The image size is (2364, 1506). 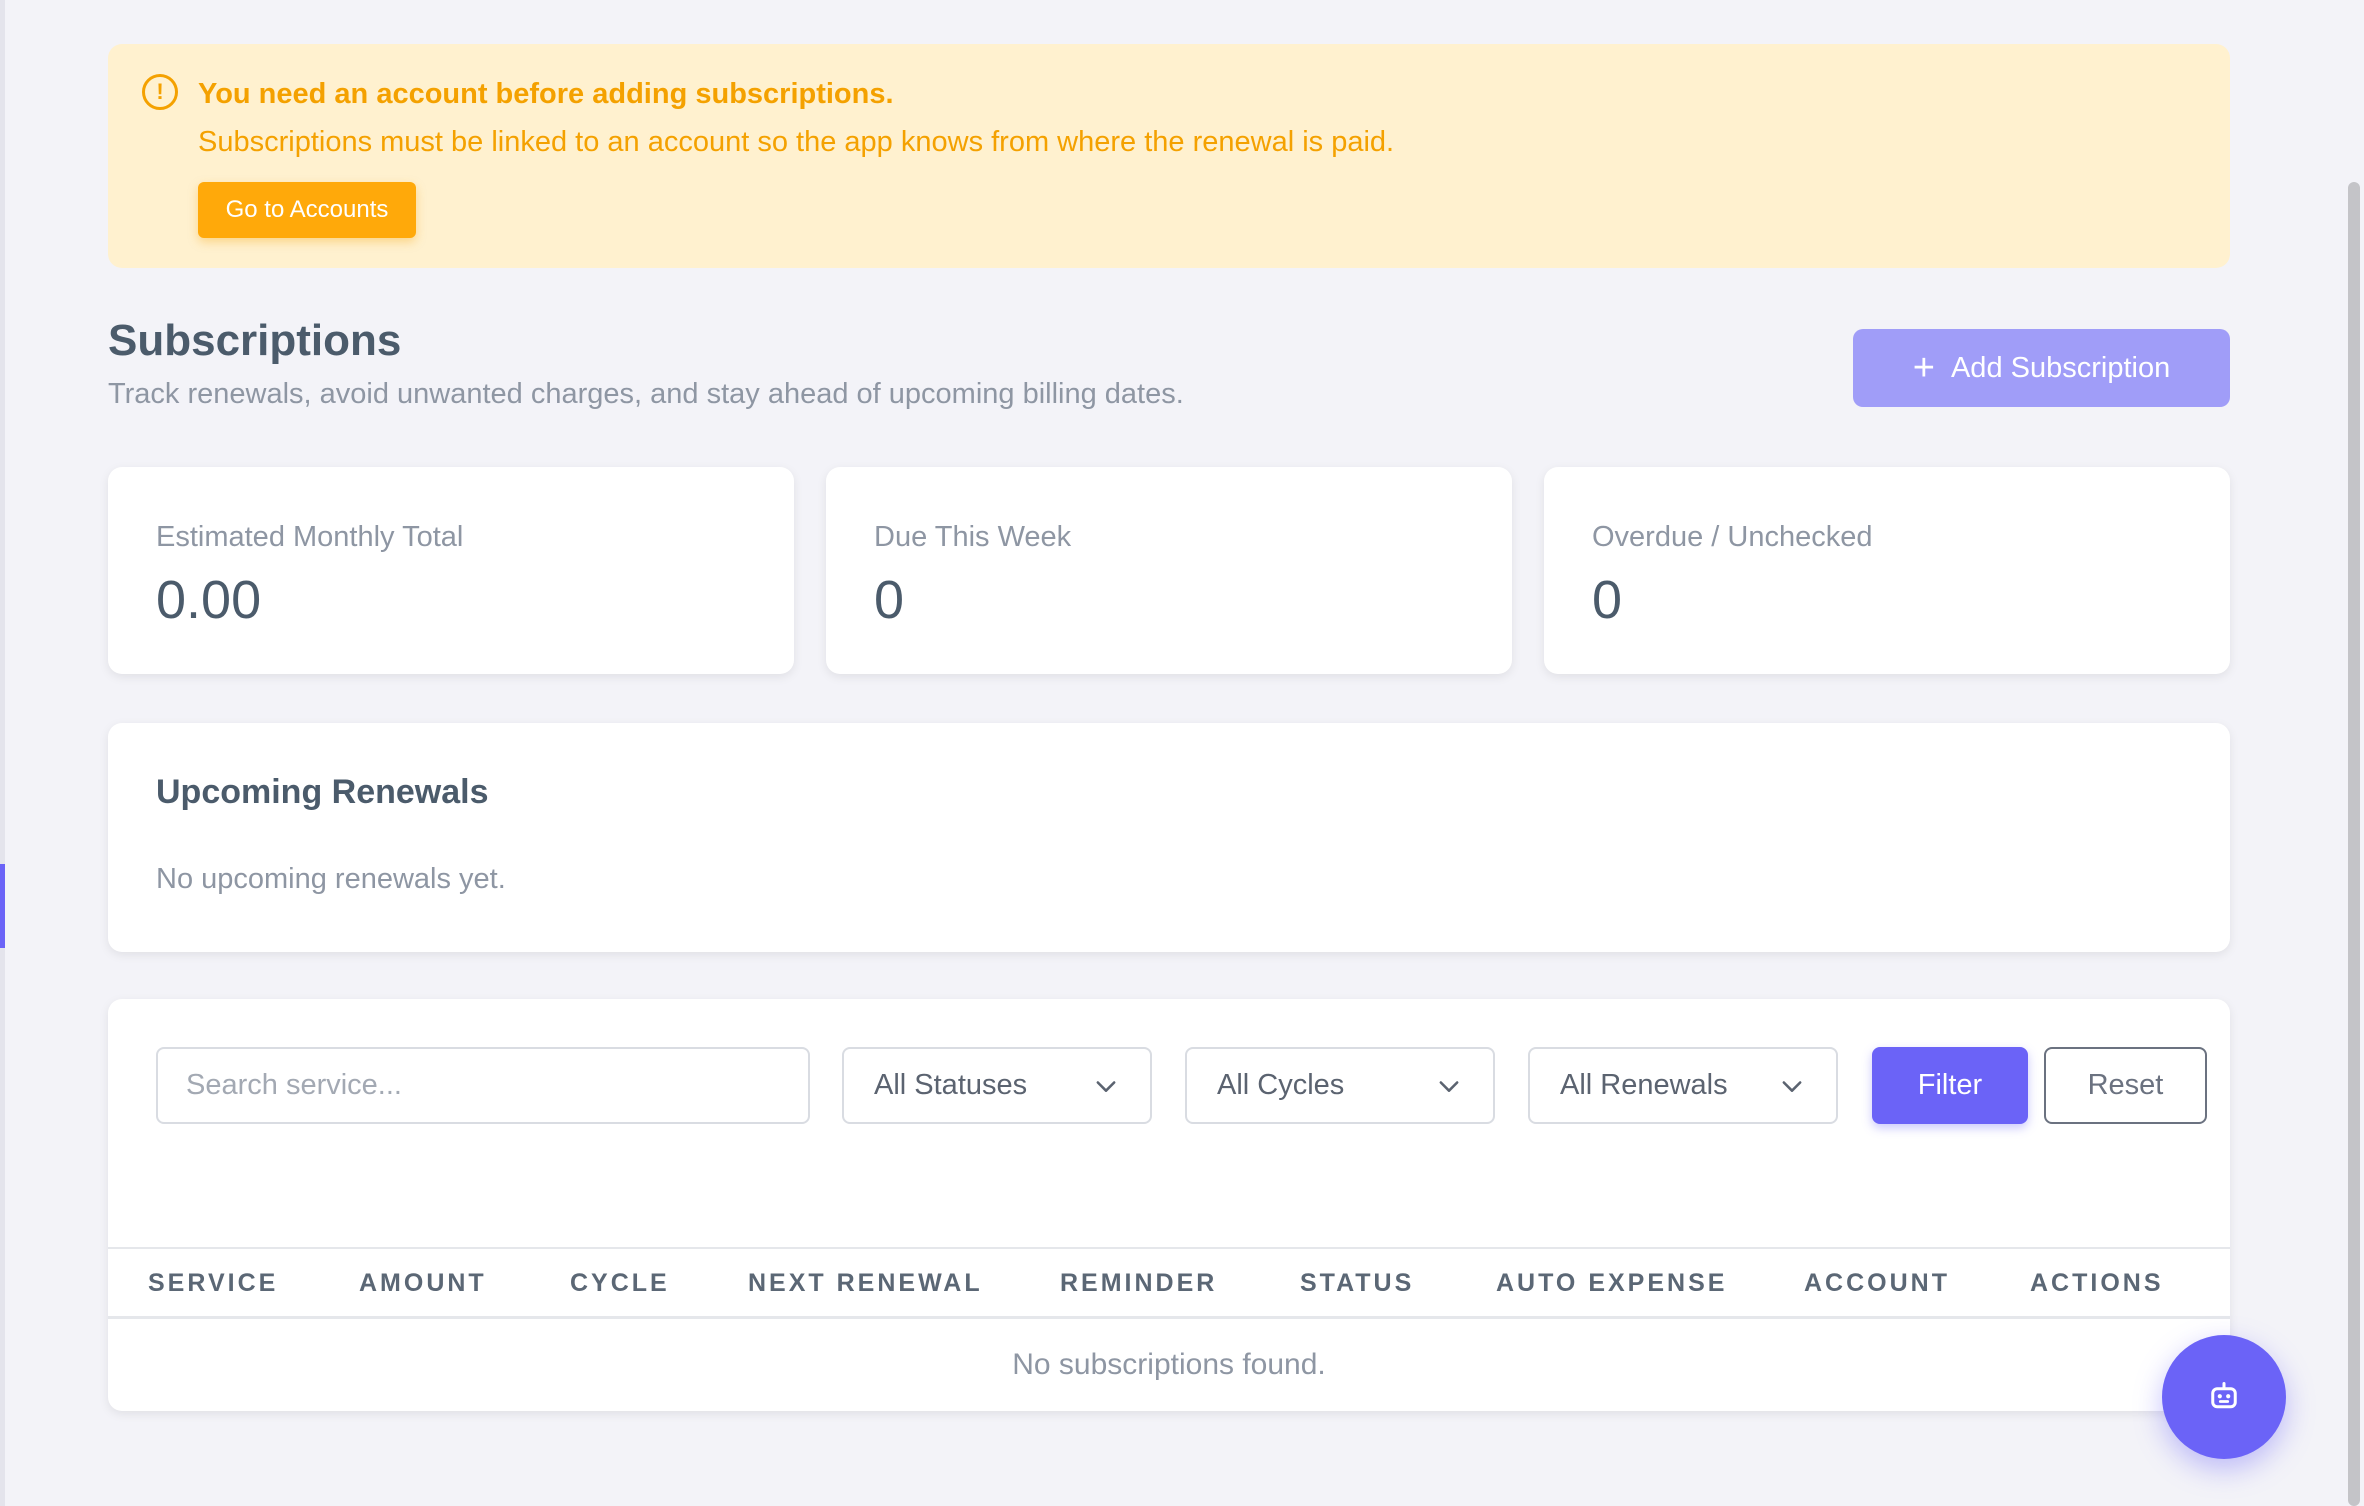 I want to click on scrollbar, so click(x=2354, y=753).